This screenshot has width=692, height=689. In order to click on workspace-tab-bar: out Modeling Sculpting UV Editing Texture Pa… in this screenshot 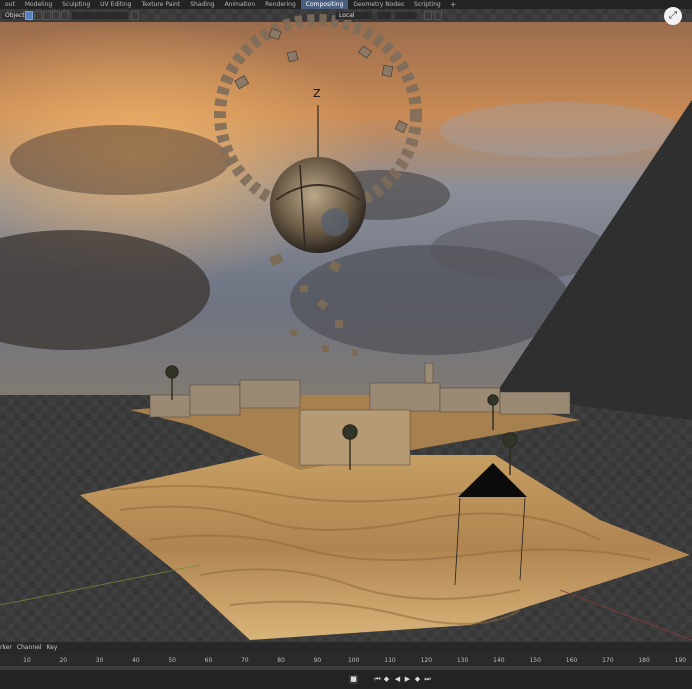, I will do `click(346, 4)`.